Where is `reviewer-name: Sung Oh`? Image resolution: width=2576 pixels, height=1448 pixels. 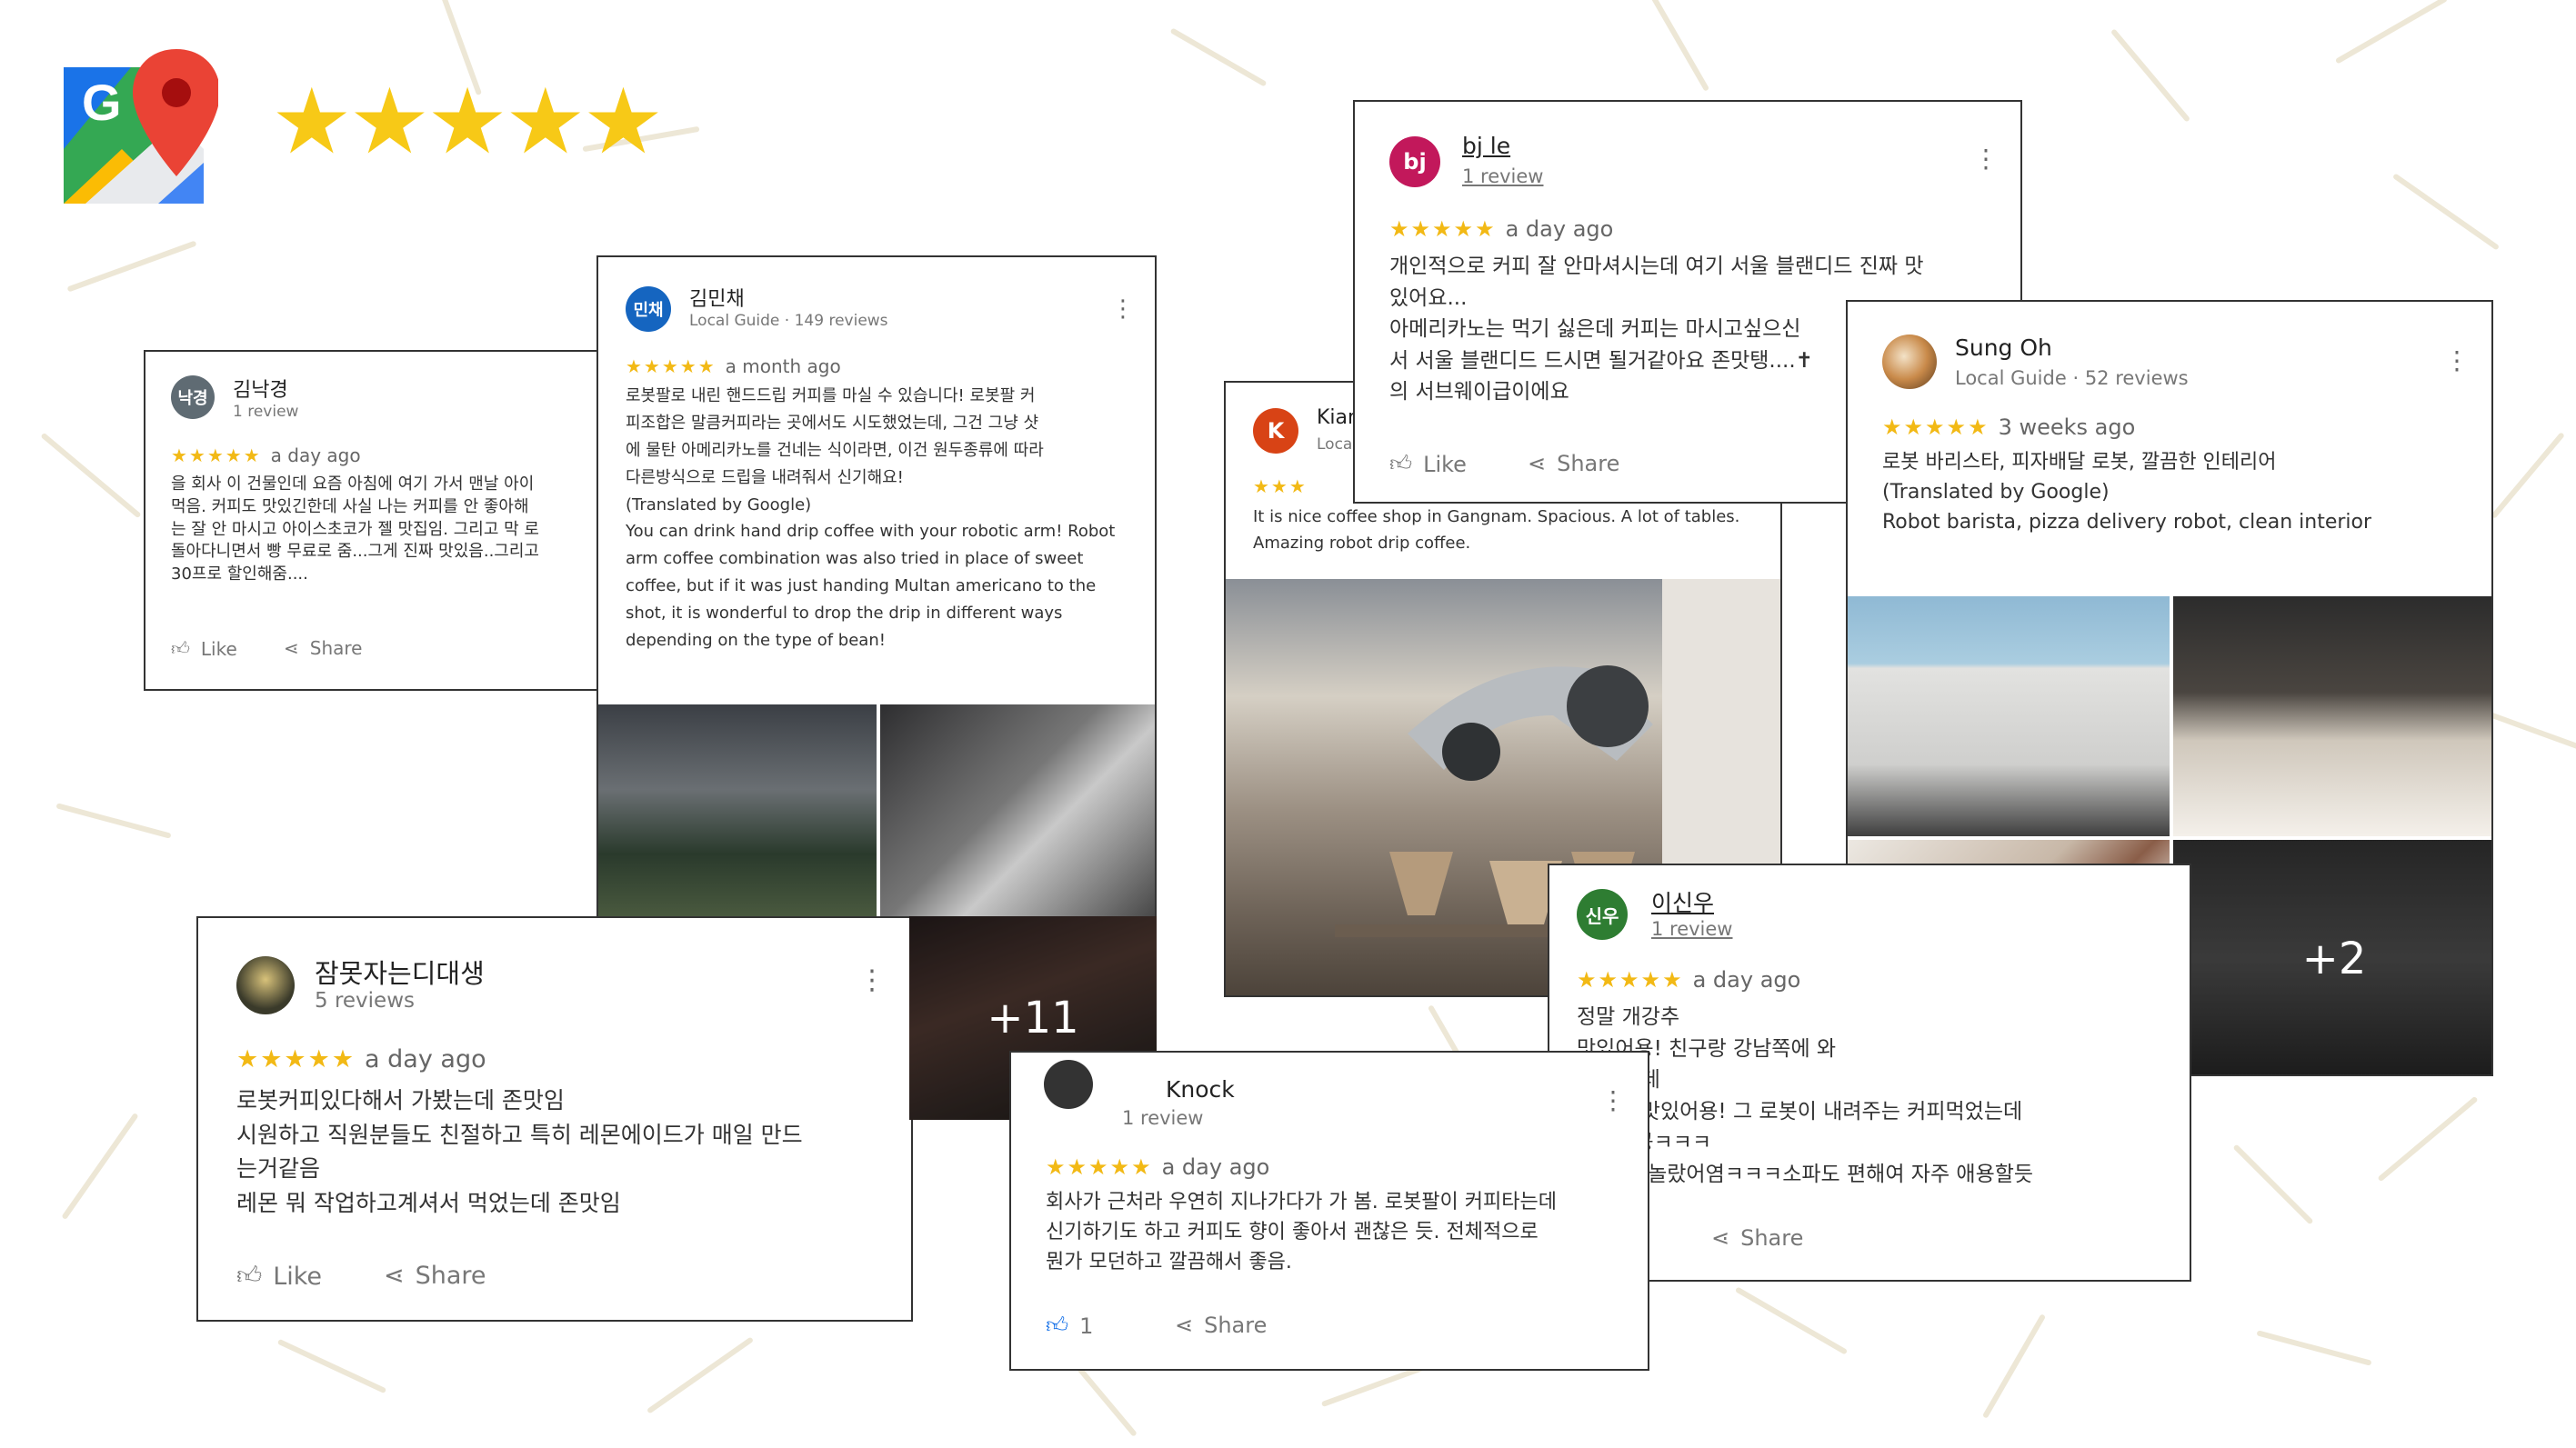
reviewer-name: Sung Oh is located at coordinates (2003, 348).